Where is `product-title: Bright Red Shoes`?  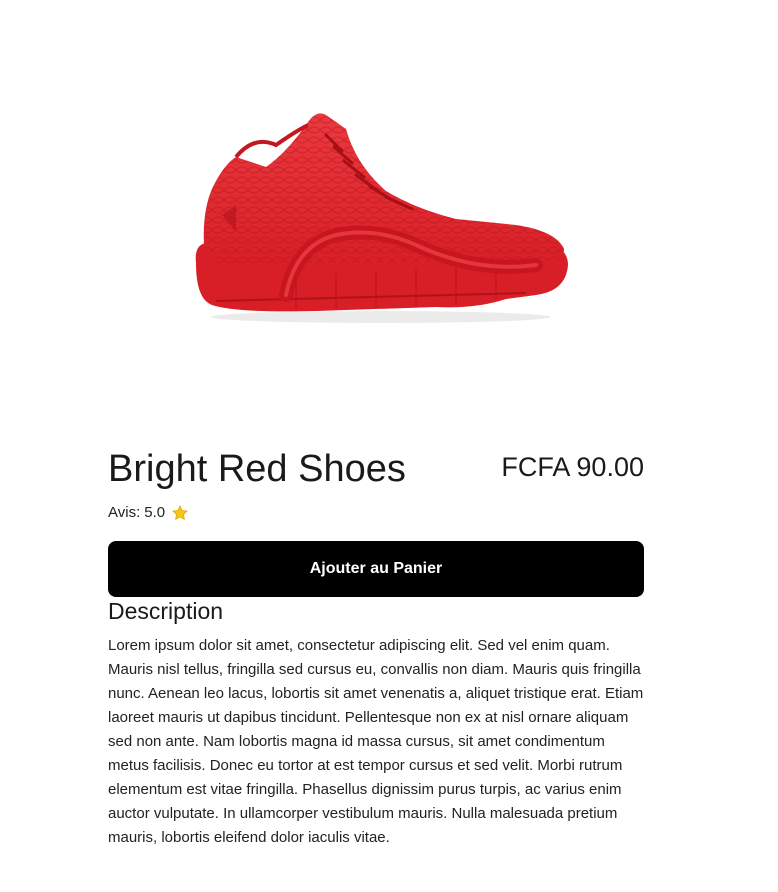
product-title: Bright Red Shoes is located at coordinates (257, 469).